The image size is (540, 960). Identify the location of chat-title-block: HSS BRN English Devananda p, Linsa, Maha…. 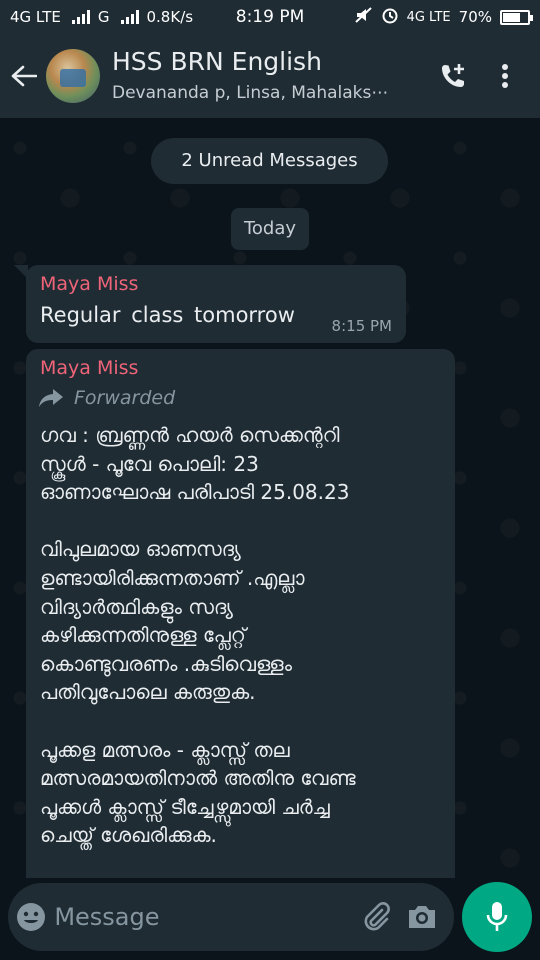
(269, 76).